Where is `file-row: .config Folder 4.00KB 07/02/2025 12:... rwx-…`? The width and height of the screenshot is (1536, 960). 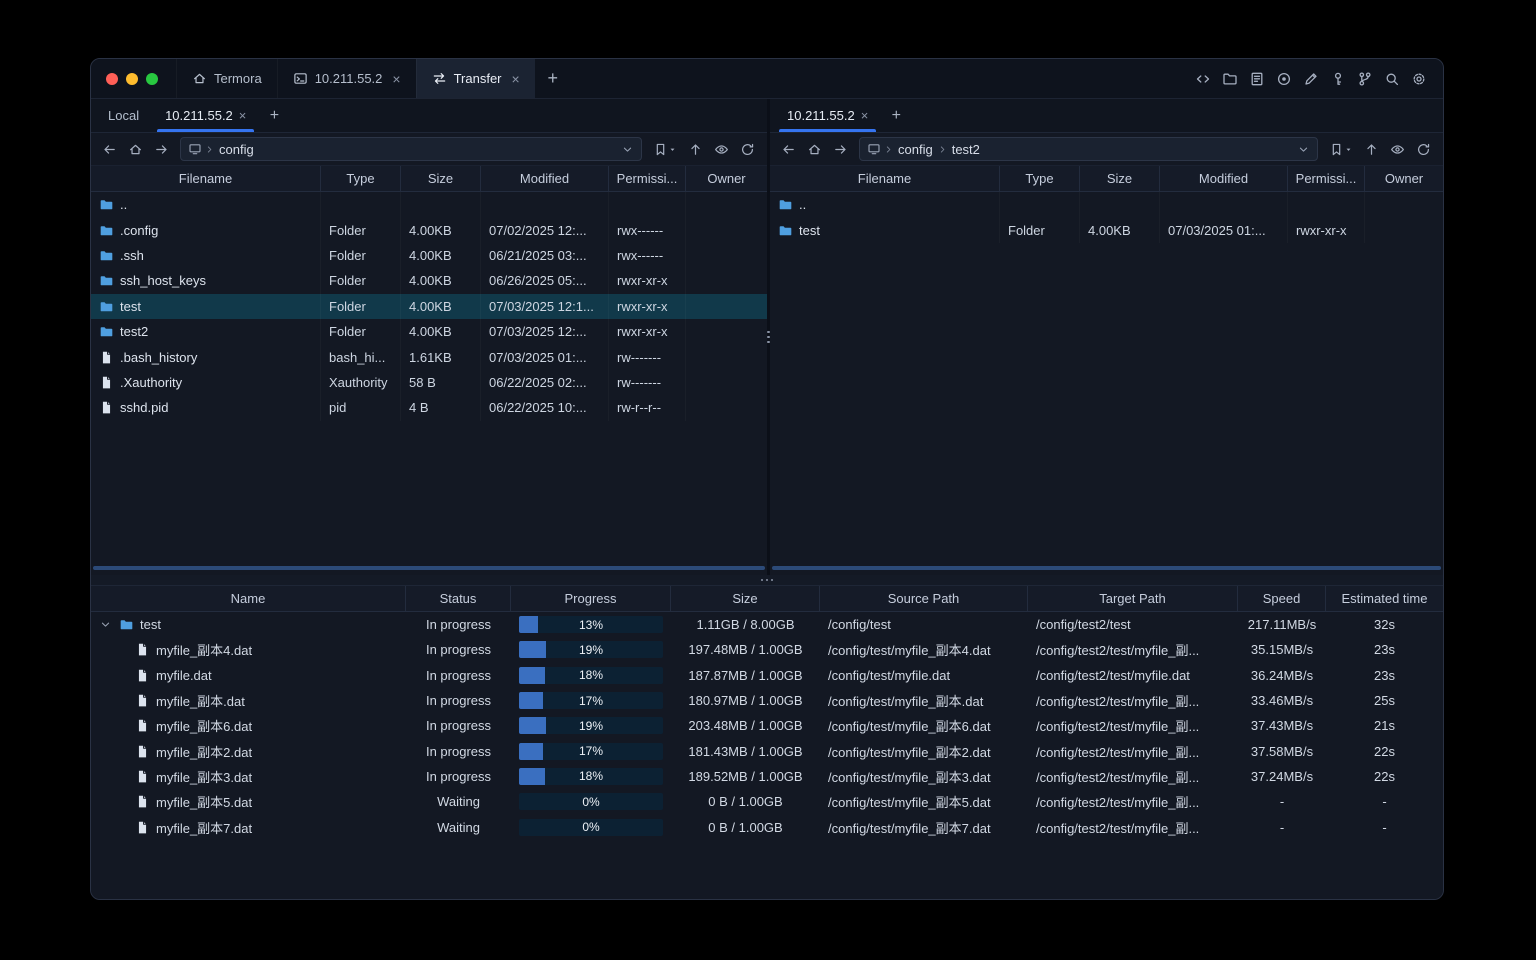
file-row: .config Folder 4.00KB 07/02/2025 12:... rwx-… is located at coordinates (429, 229).